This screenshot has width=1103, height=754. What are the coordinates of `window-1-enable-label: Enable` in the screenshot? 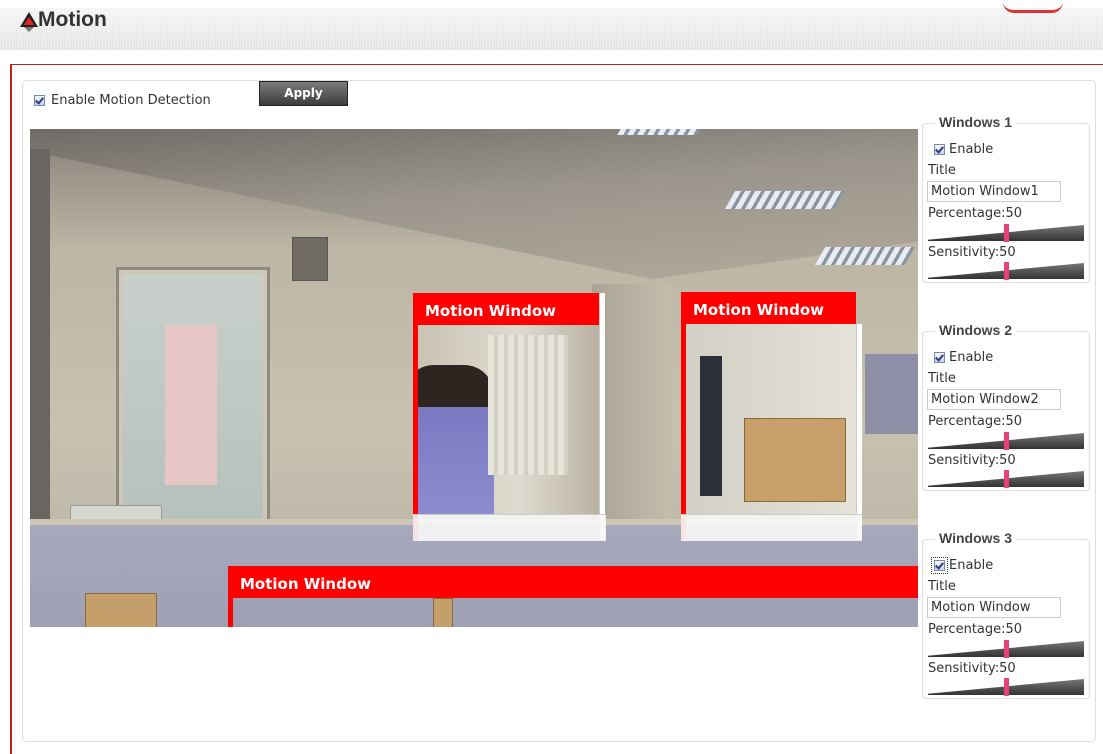 It's located at (971, 149).